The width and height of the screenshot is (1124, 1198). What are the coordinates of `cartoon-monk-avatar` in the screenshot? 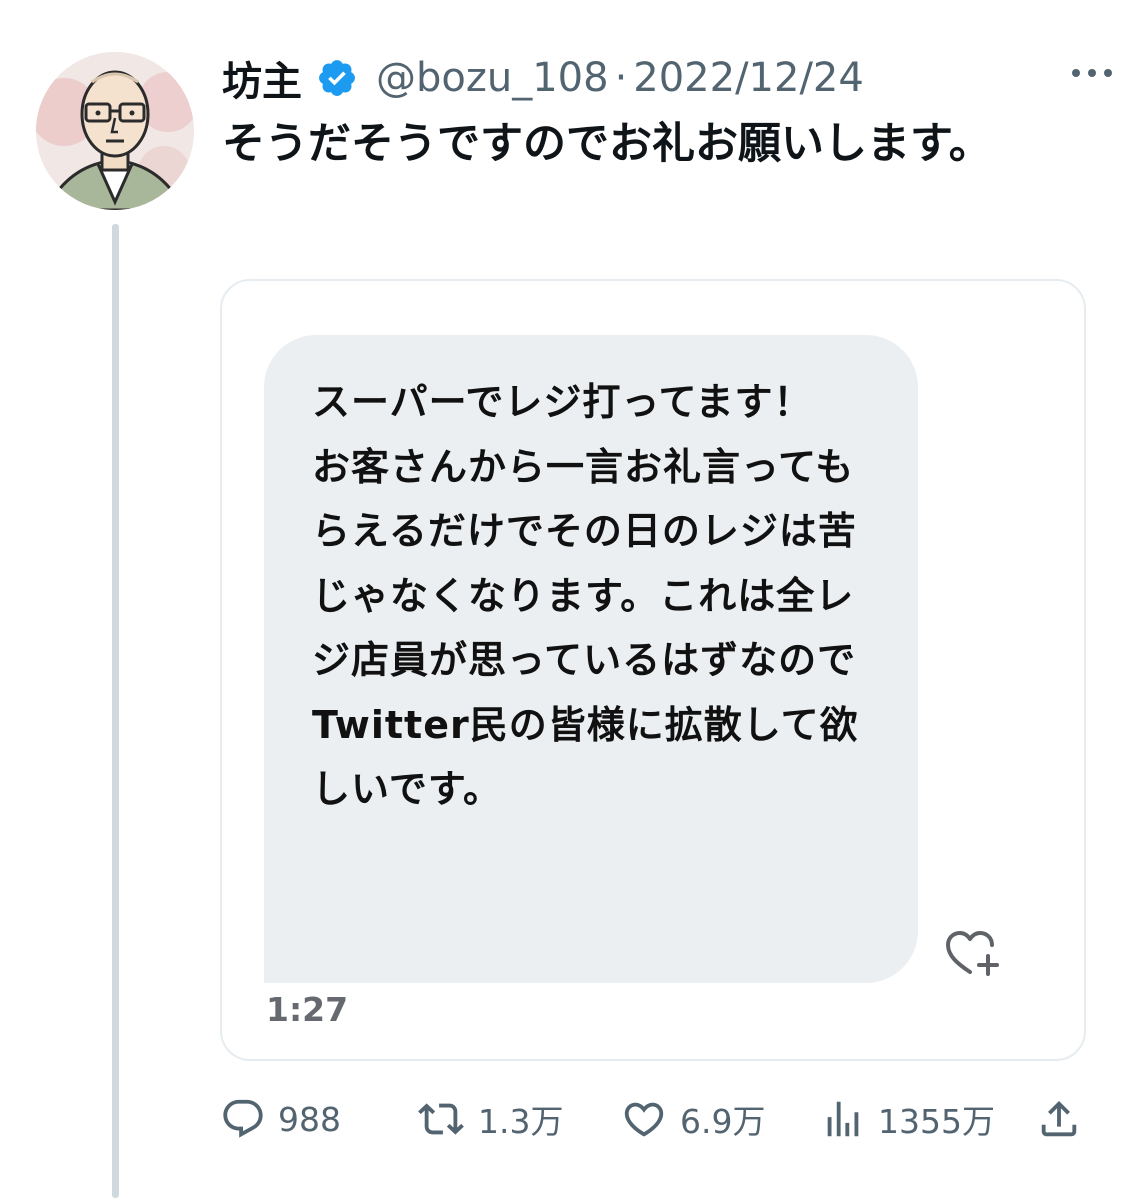 It's located at (115, 131).